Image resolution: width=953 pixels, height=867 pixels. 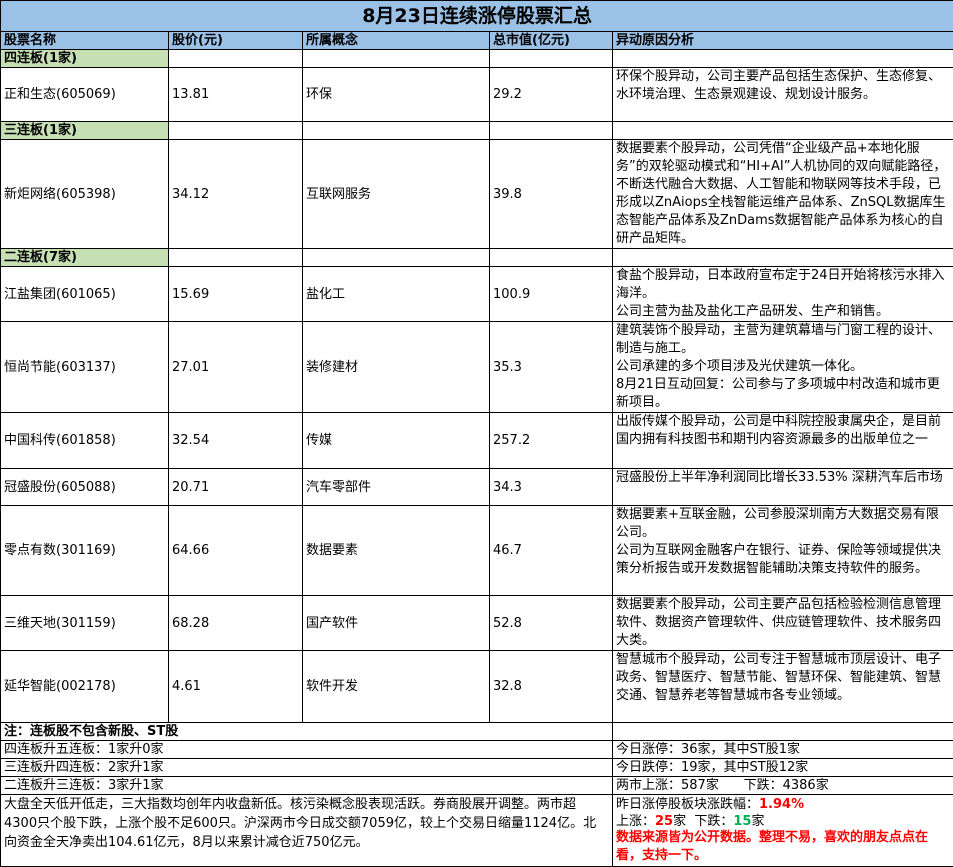 I want to click on stats-row: 二连板升三连板：3家升1家 两市上涨：587家 下跌：4386家, so click(x=477, y=786).